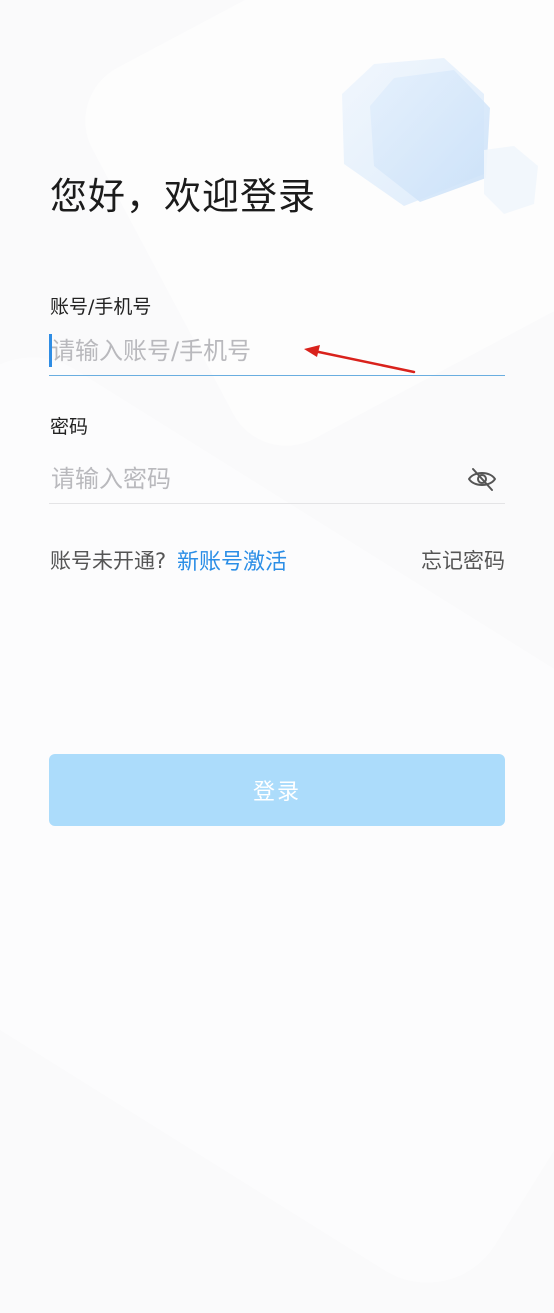 This screenshot has height=1313, width=554. I want to click on login-button: 登录, so click(277, 790).